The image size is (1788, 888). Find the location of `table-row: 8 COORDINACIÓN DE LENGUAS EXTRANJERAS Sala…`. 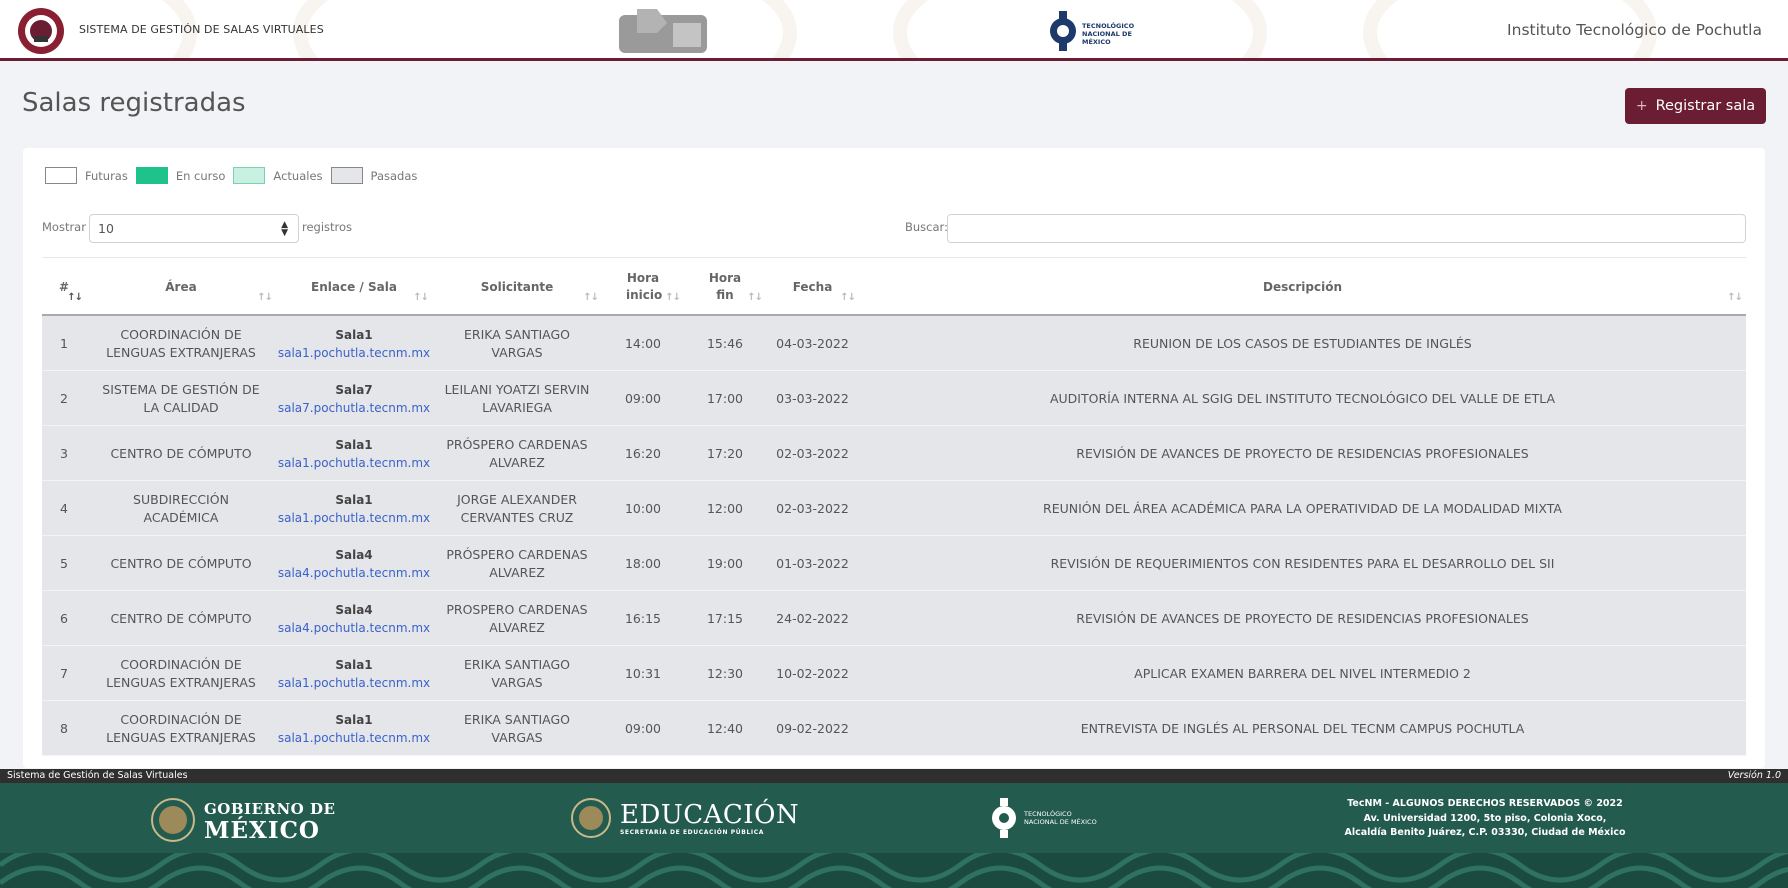

table-row: 8 COORDINACIÓN DE LENGUAS EXTRANJERAS Sala… is located at coordinates (894, 728).